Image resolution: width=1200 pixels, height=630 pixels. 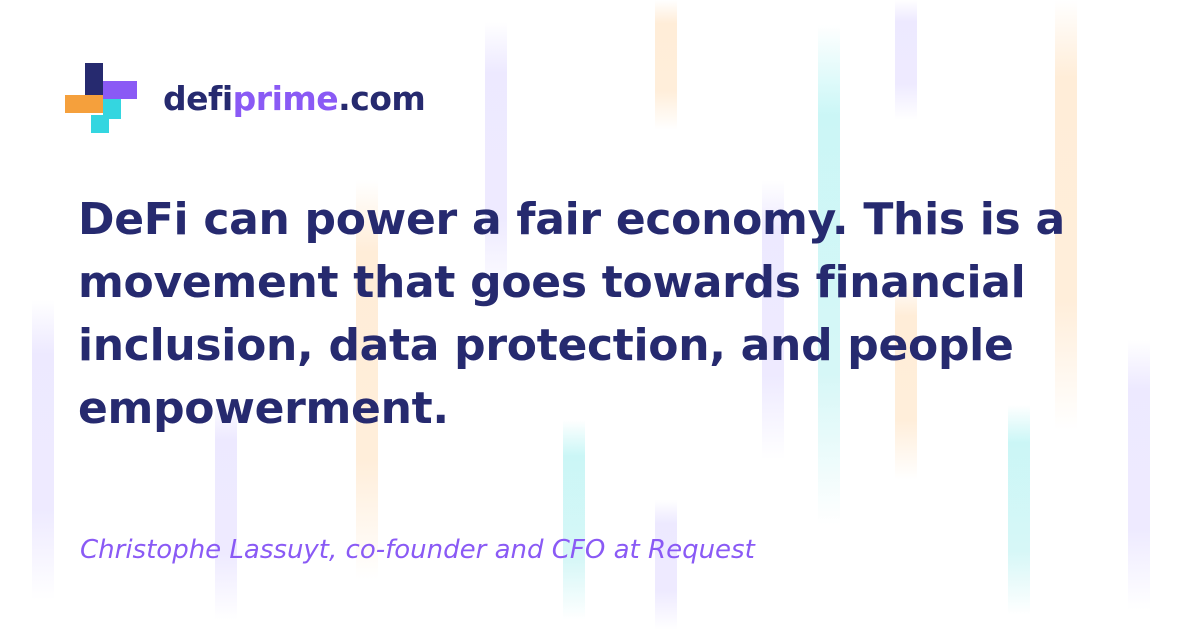 I want to click on site-name-domain: .com, so click(x=382, y=98).